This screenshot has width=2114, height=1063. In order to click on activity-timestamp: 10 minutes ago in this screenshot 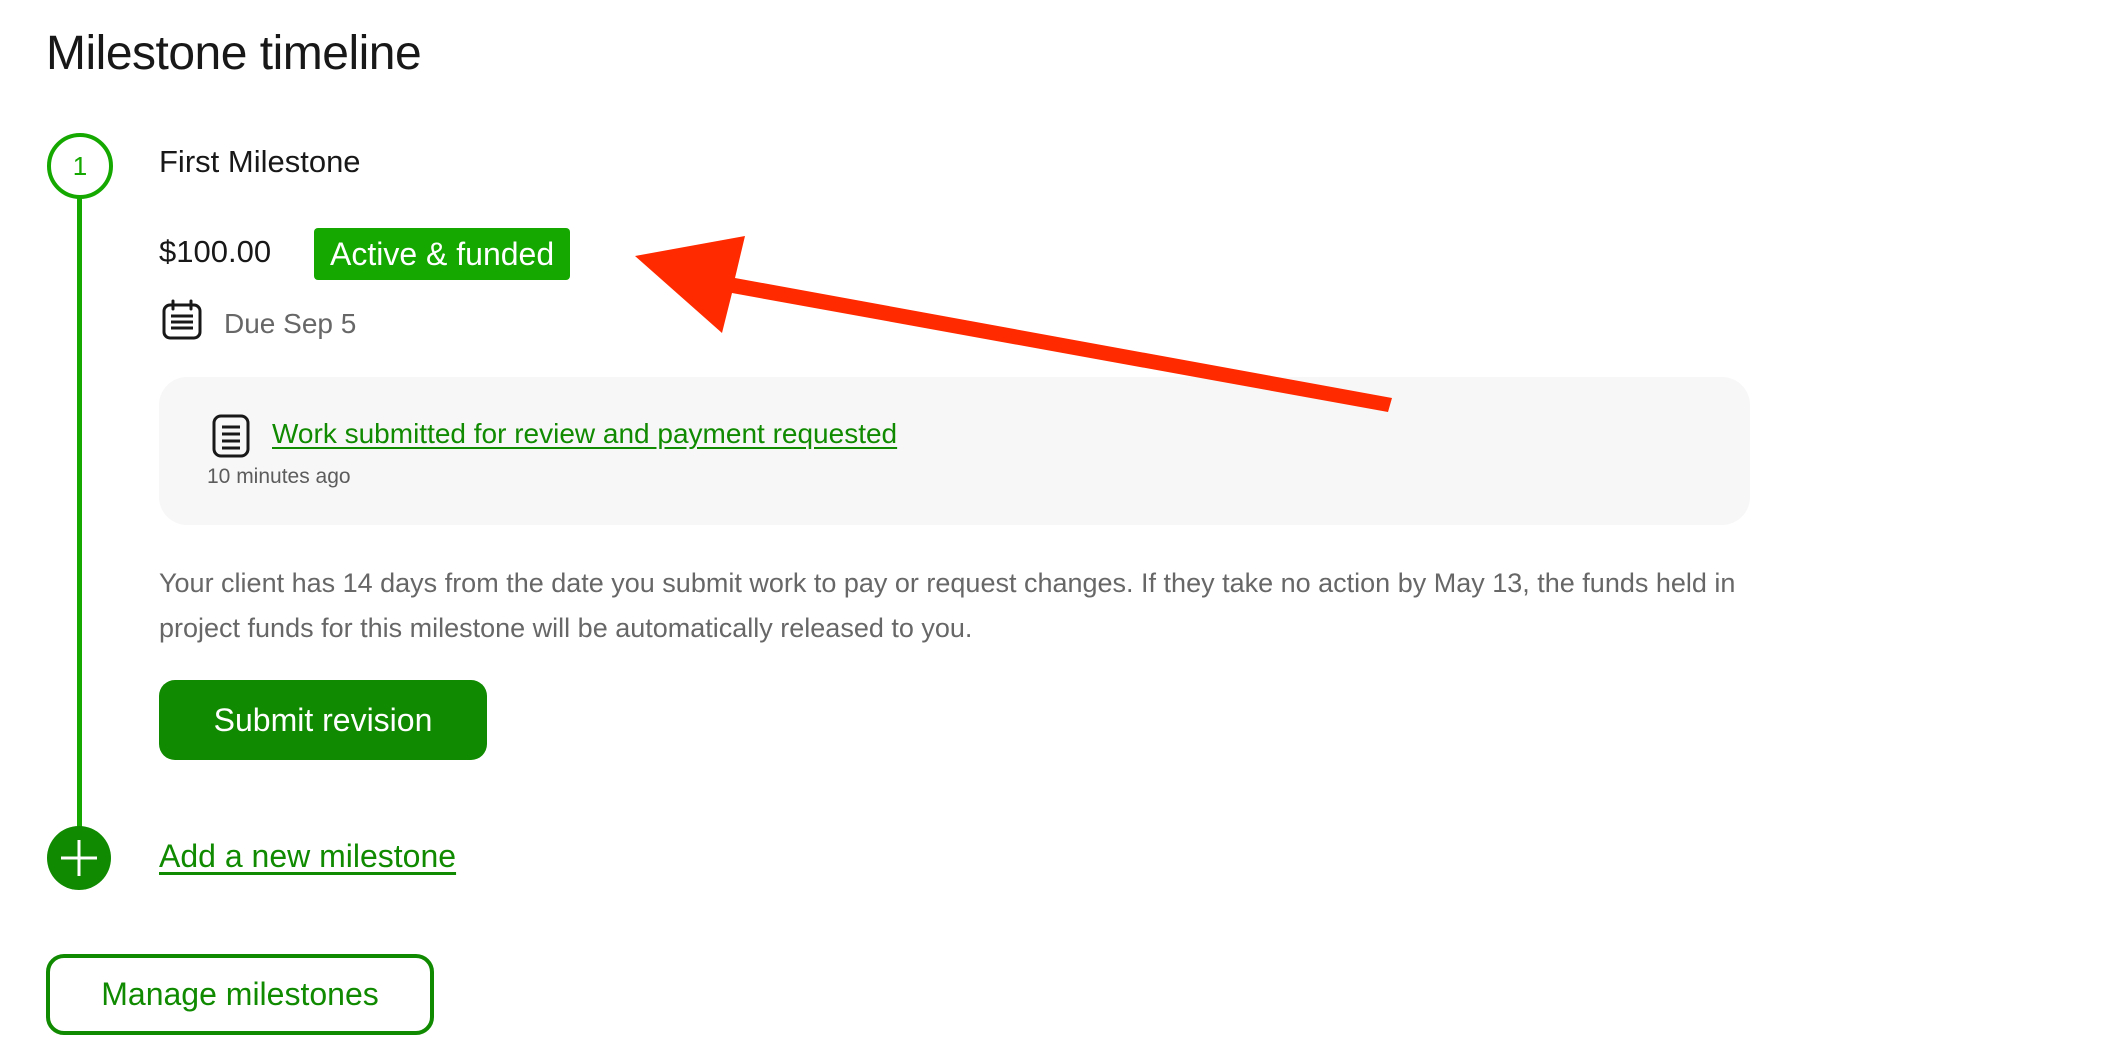, I will do `click(279, 476)`.